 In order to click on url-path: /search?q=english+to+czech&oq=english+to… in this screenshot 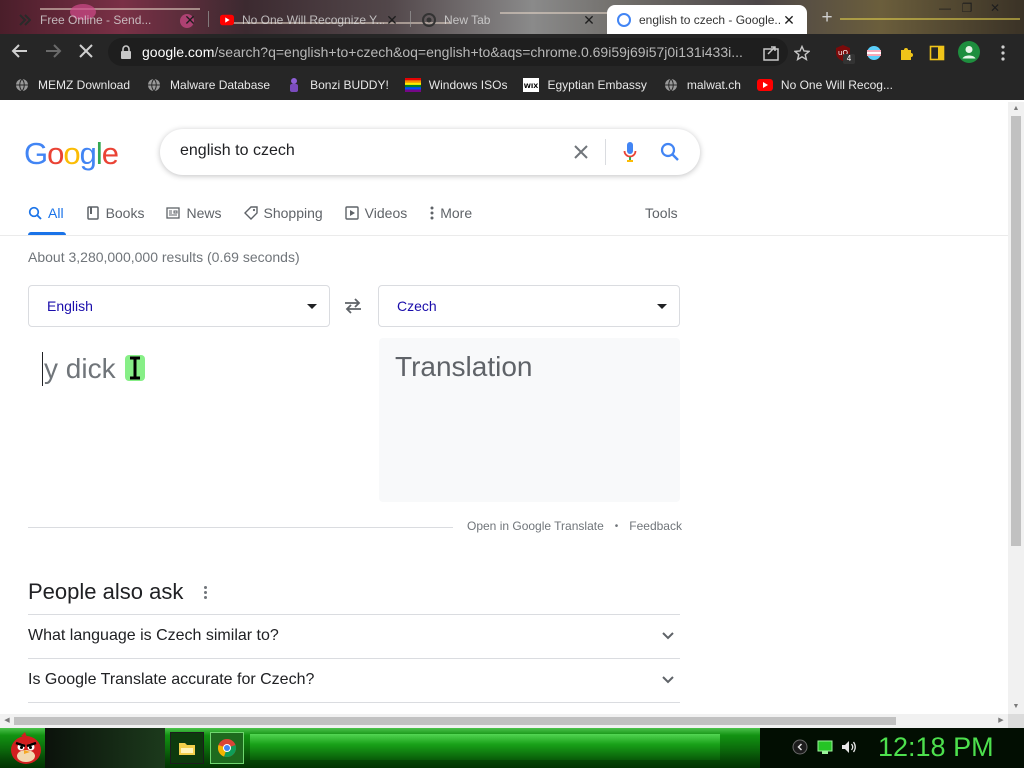, I will do `click(478, 52)`.